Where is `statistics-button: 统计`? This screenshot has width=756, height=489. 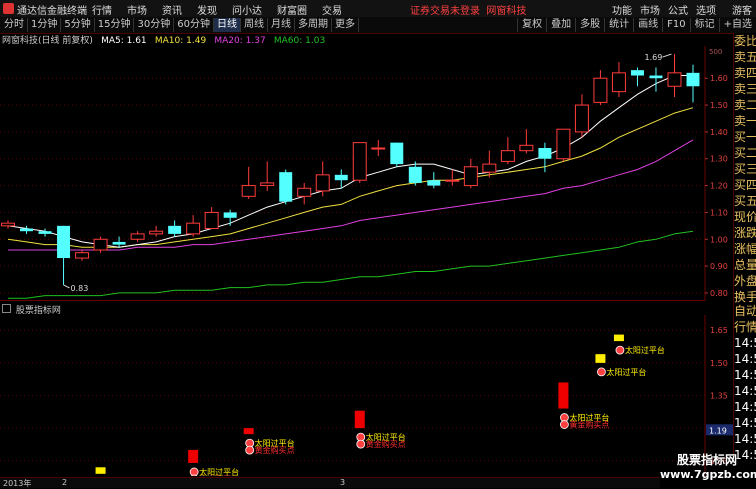 statistics-button: 统计 is located at coordinates (618, 25).